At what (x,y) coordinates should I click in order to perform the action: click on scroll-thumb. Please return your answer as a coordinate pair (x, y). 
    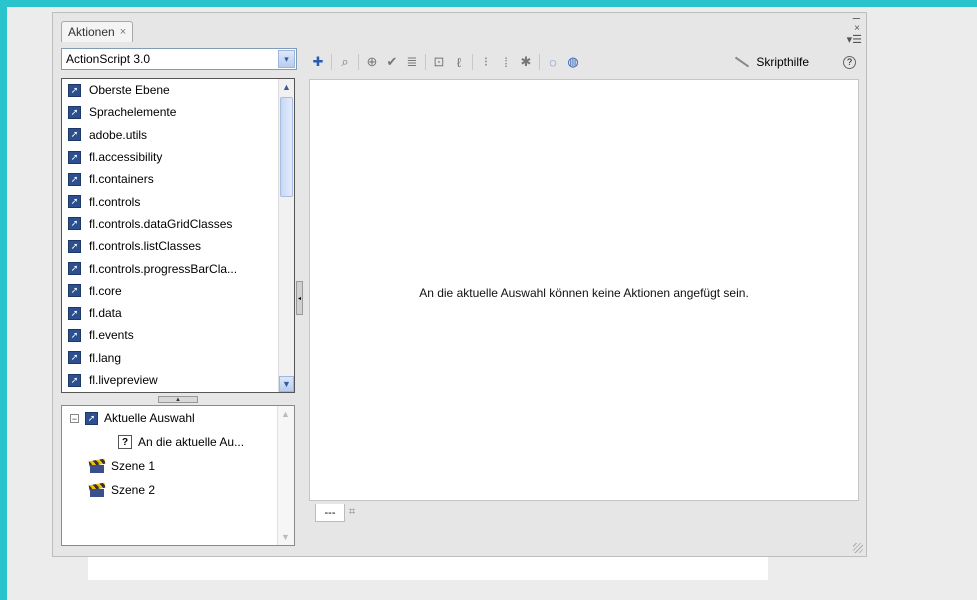
    Looking at the image, I should click on (286, 147).